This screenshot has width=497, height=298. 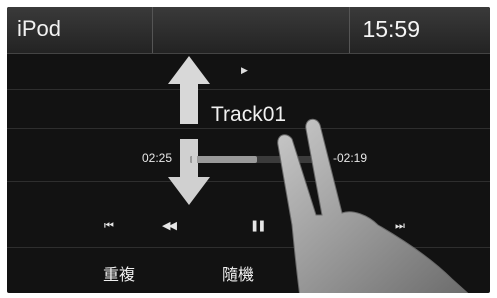 I want to click on progress-fill, so click(x=224, y=159).